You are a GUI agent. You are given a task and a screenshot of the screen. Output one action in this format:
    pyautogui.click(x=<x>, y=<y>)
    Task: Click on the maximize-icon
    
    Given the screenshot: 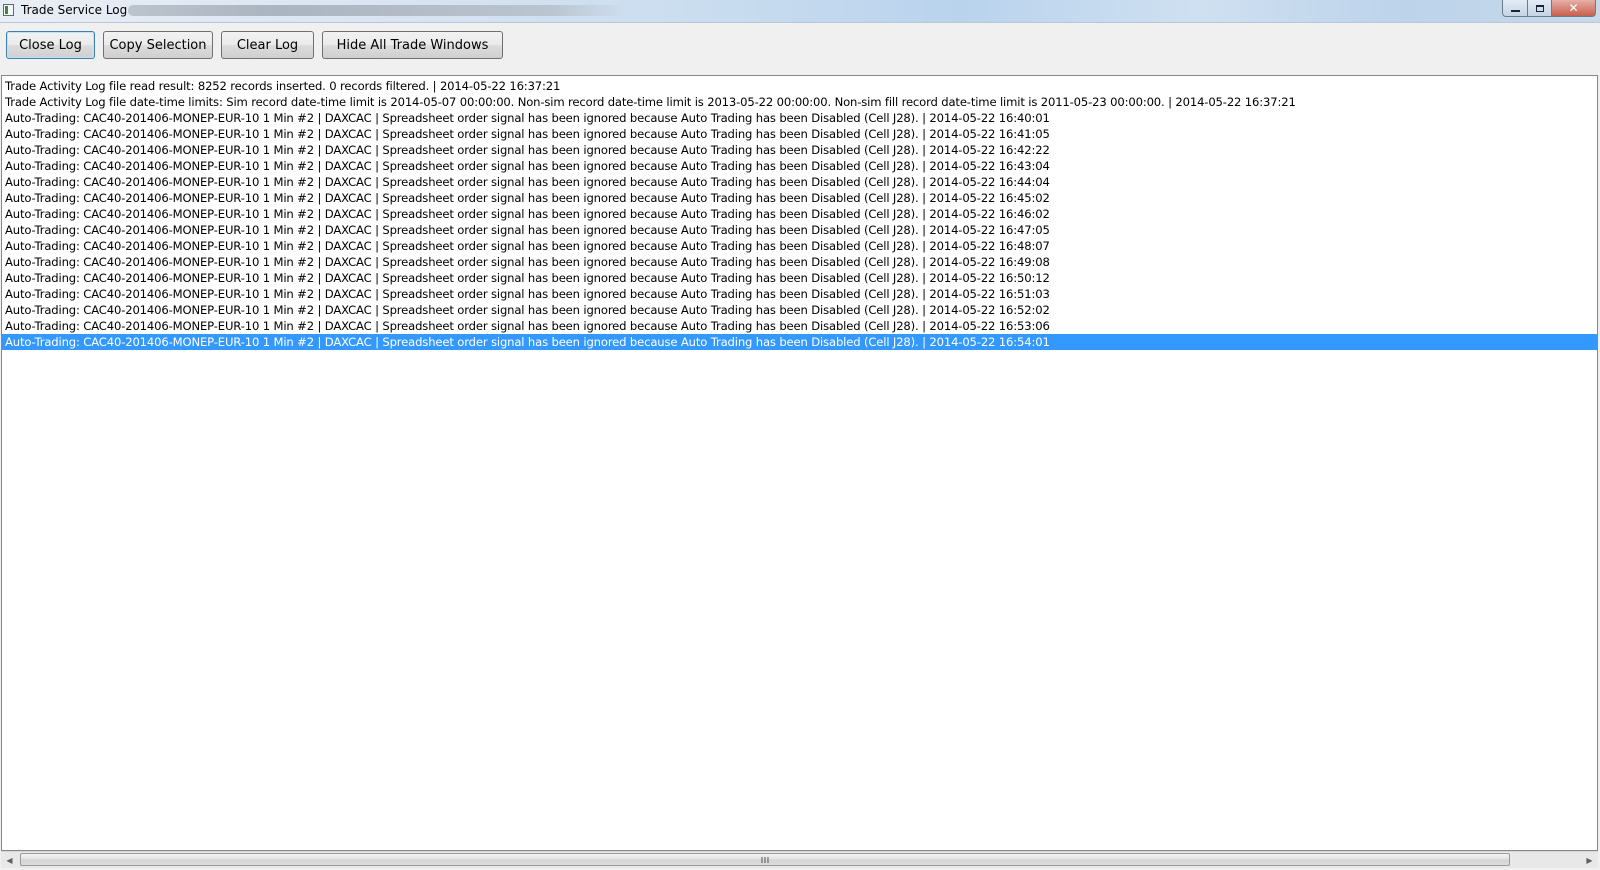 What is the action you would take?
    pyautogui.click(x=1539, y=8)
    